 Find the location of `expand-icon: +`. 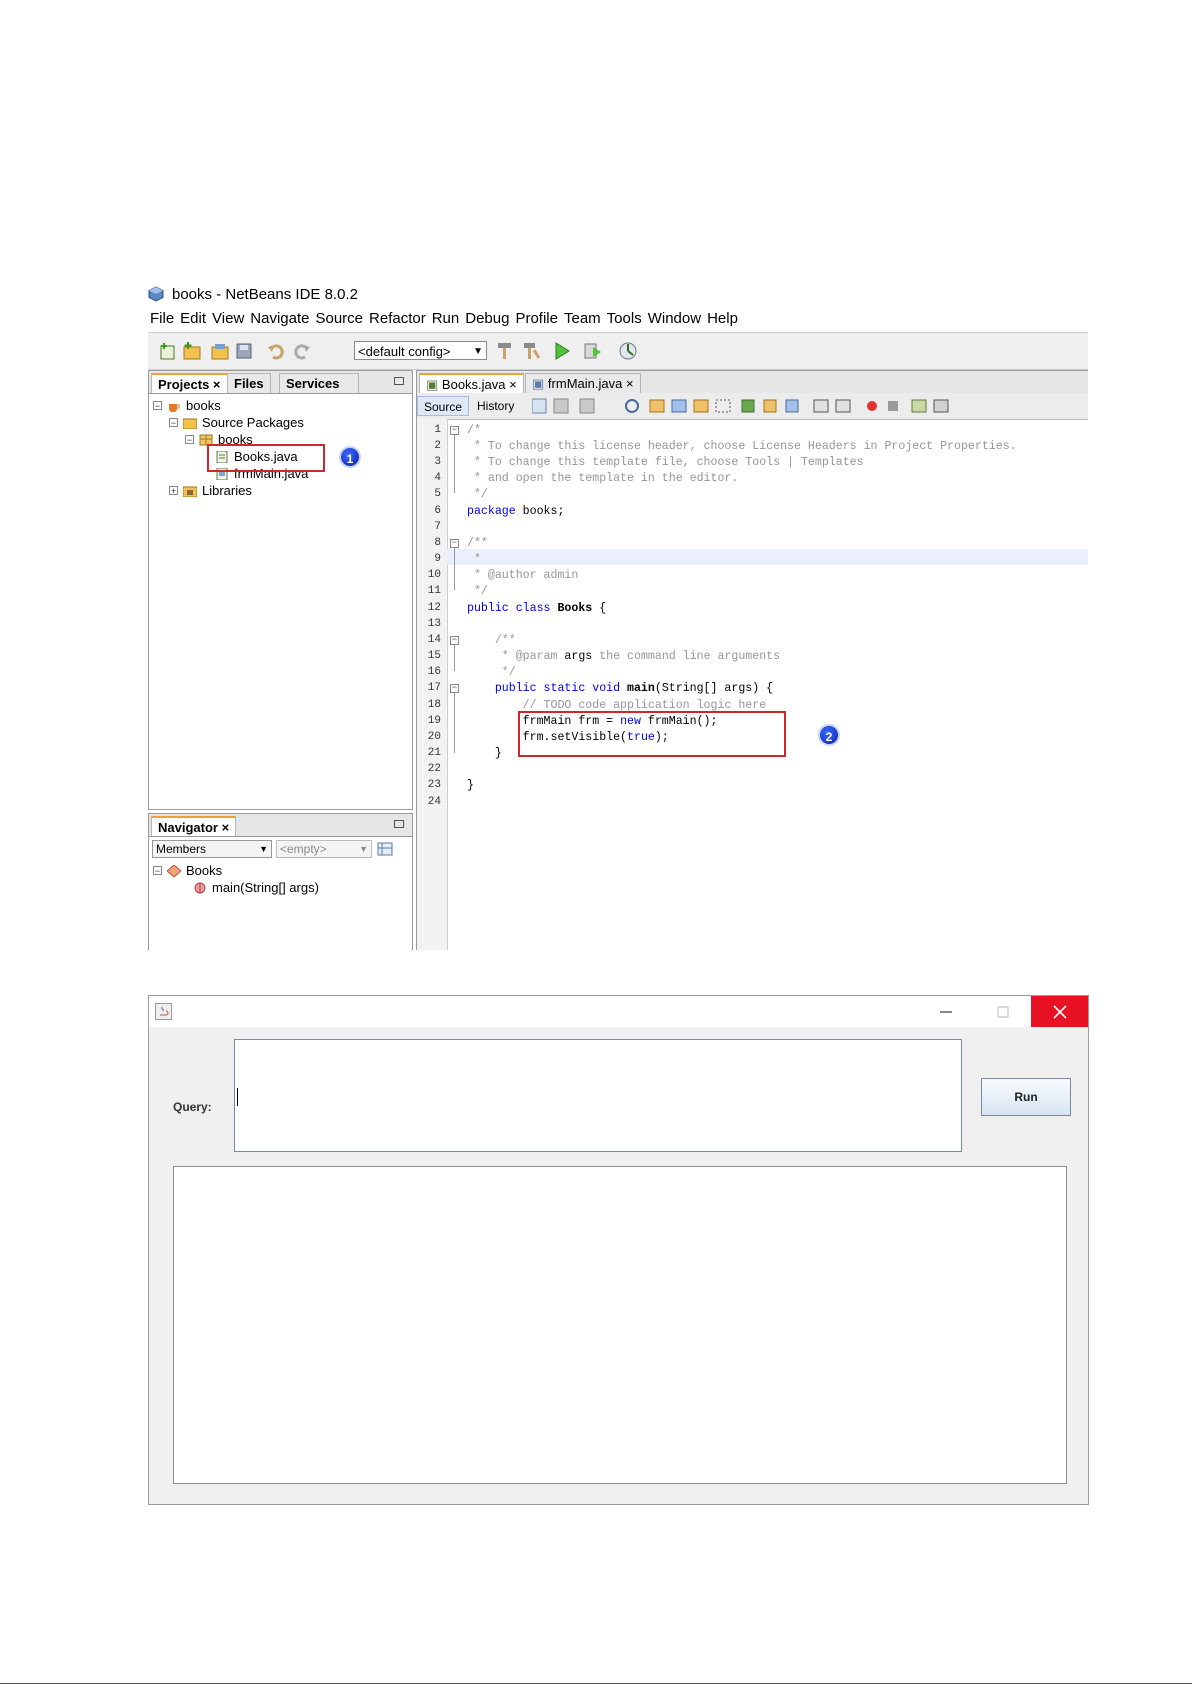

expand-icon: + is located at coordinates (173, 491).